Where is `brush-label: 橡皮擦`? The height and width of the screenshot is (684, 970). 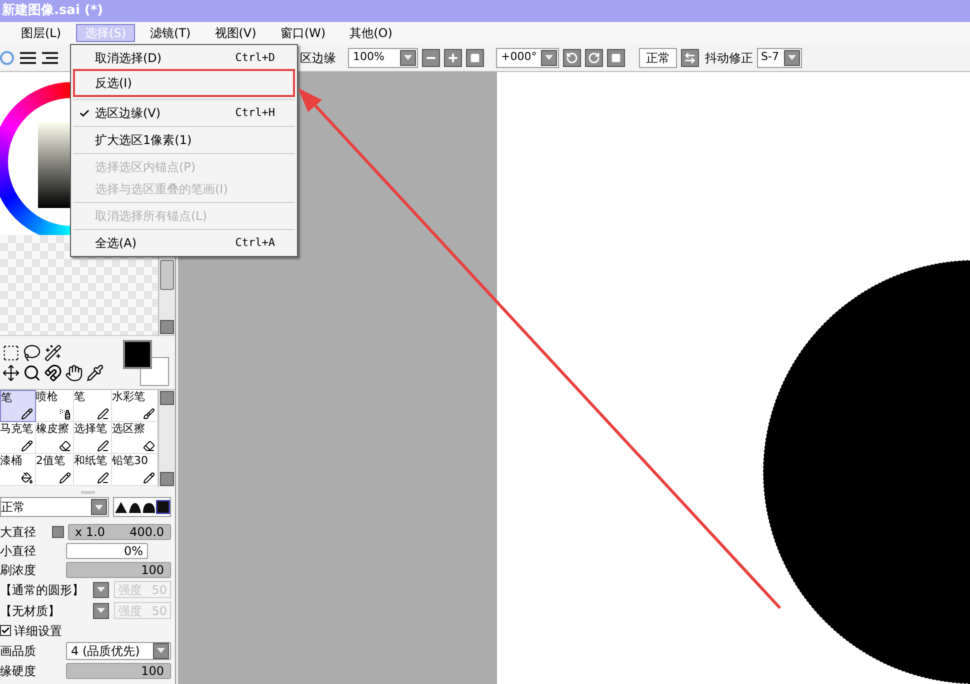
brush-label: 橡皮擦 is located at coordinates (52, 428).